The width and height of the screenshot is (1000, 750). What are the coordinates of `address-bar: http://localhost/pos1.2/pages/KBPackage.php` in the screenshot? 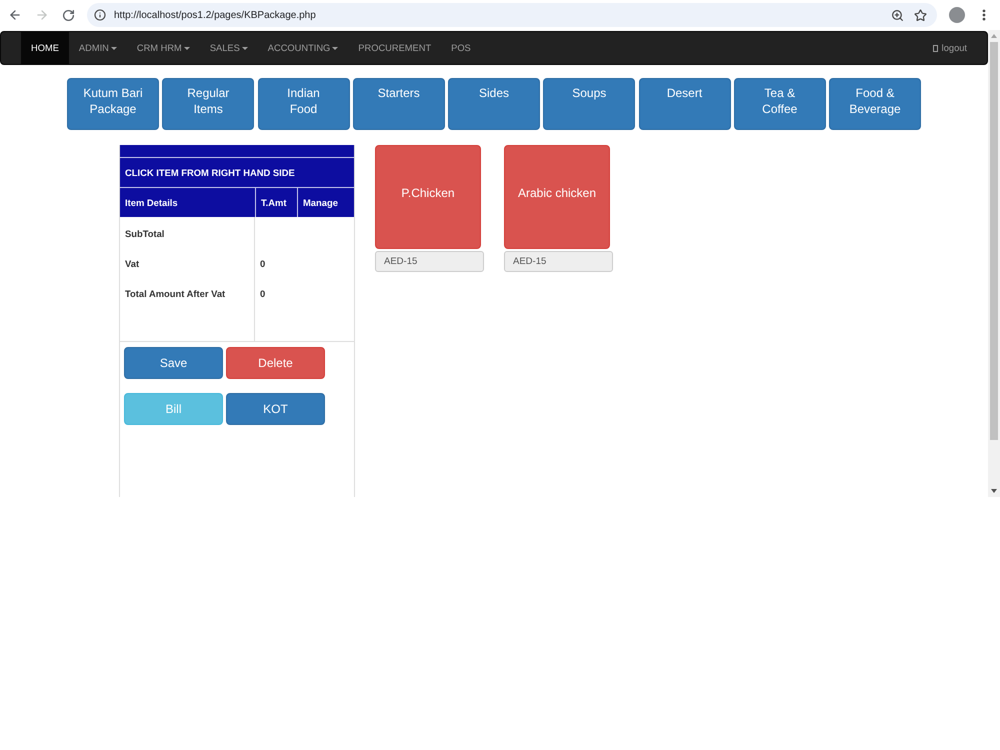 It's located at (512, 15).